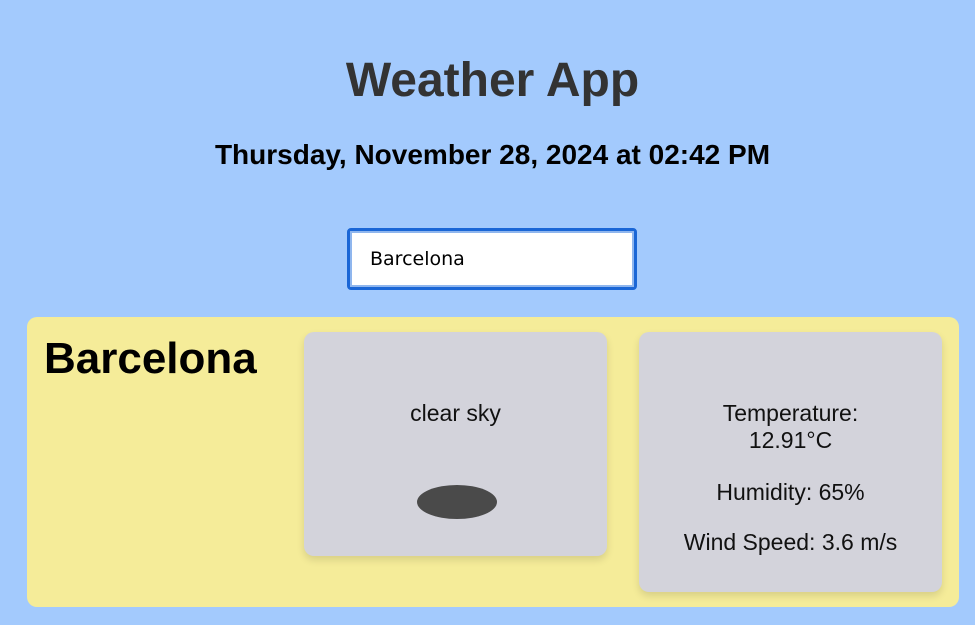 The image size is (975, 625). Describe the element at coordinates (150, 358) in the screenshot. I see `city-name: Barcelona` at that location.